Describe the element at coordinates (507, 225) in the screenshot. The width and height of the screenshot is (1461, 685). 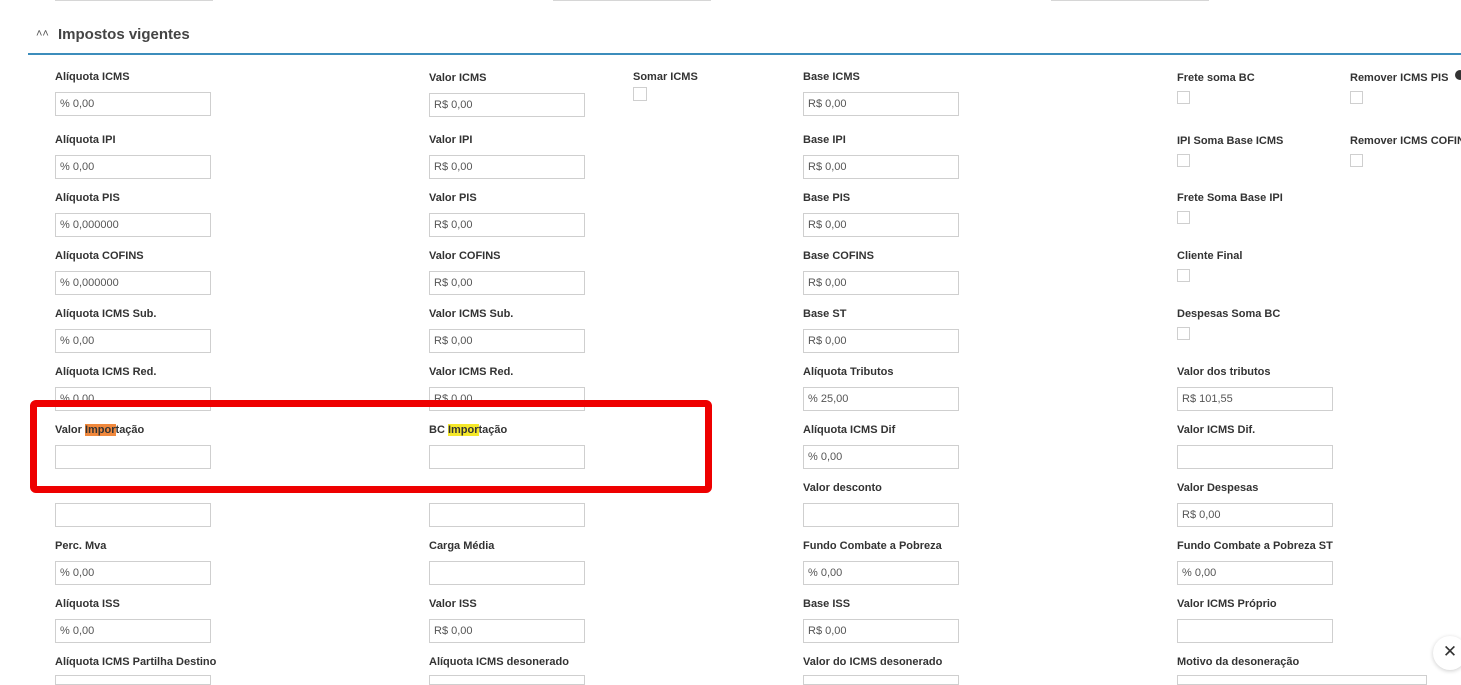
I see `valor-pis-input: R$ 0,00` at that location.